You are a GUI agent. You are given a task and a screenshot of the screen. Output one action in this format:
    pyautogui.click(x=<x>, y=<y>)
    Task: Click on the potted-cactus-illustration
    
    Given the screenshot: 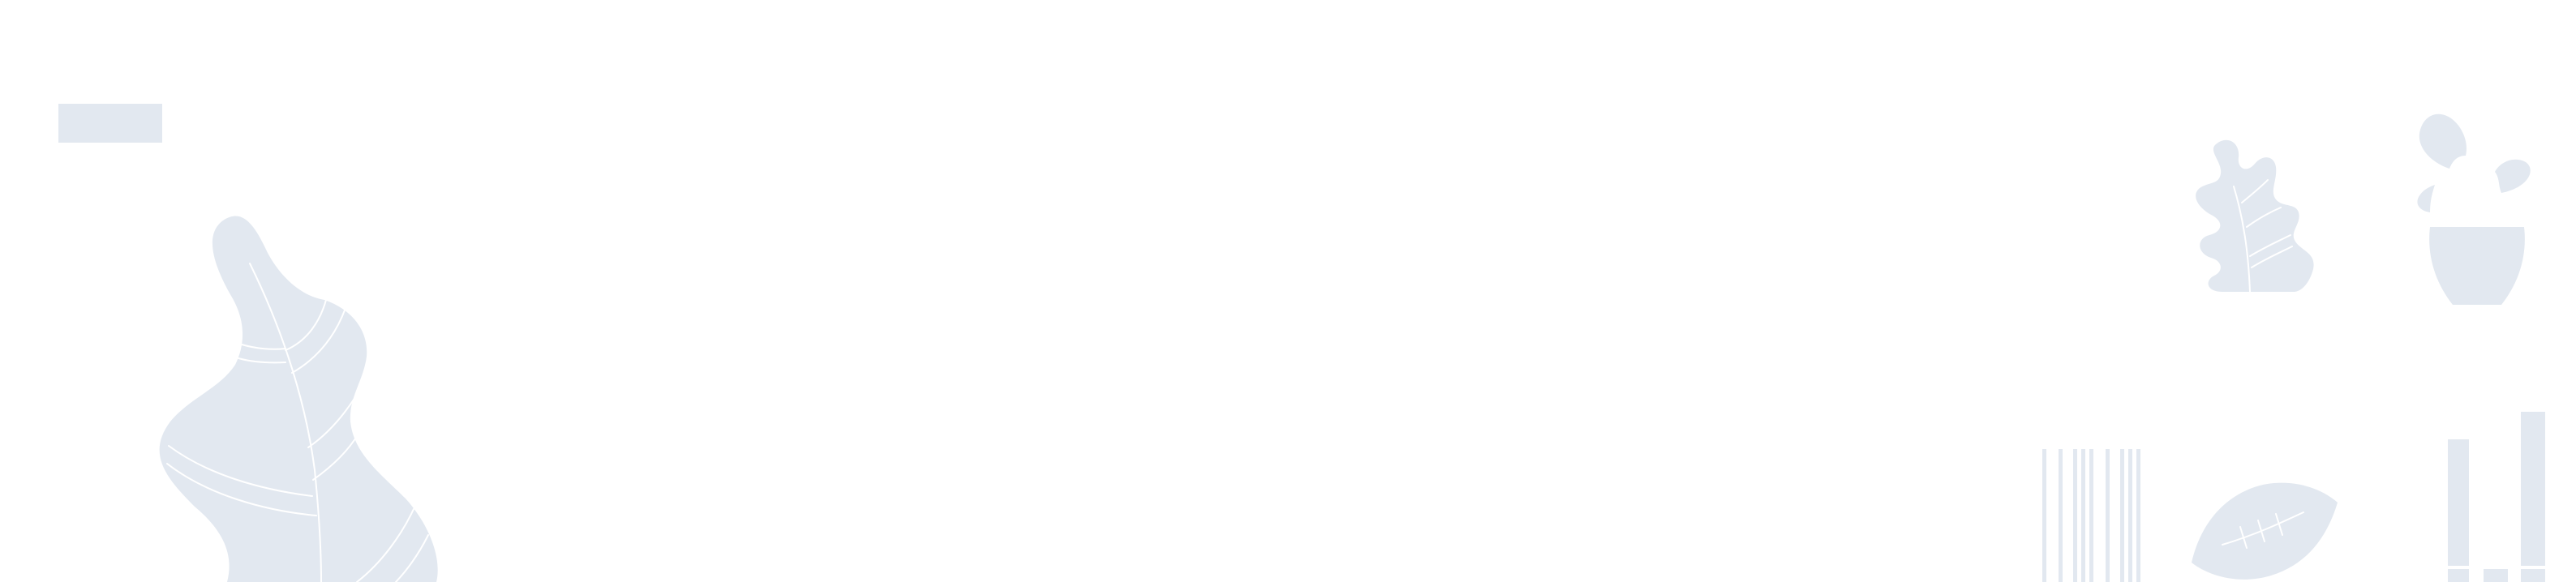 What is the action you would take?
    pyautogui.click(x=2474, y=209)
    